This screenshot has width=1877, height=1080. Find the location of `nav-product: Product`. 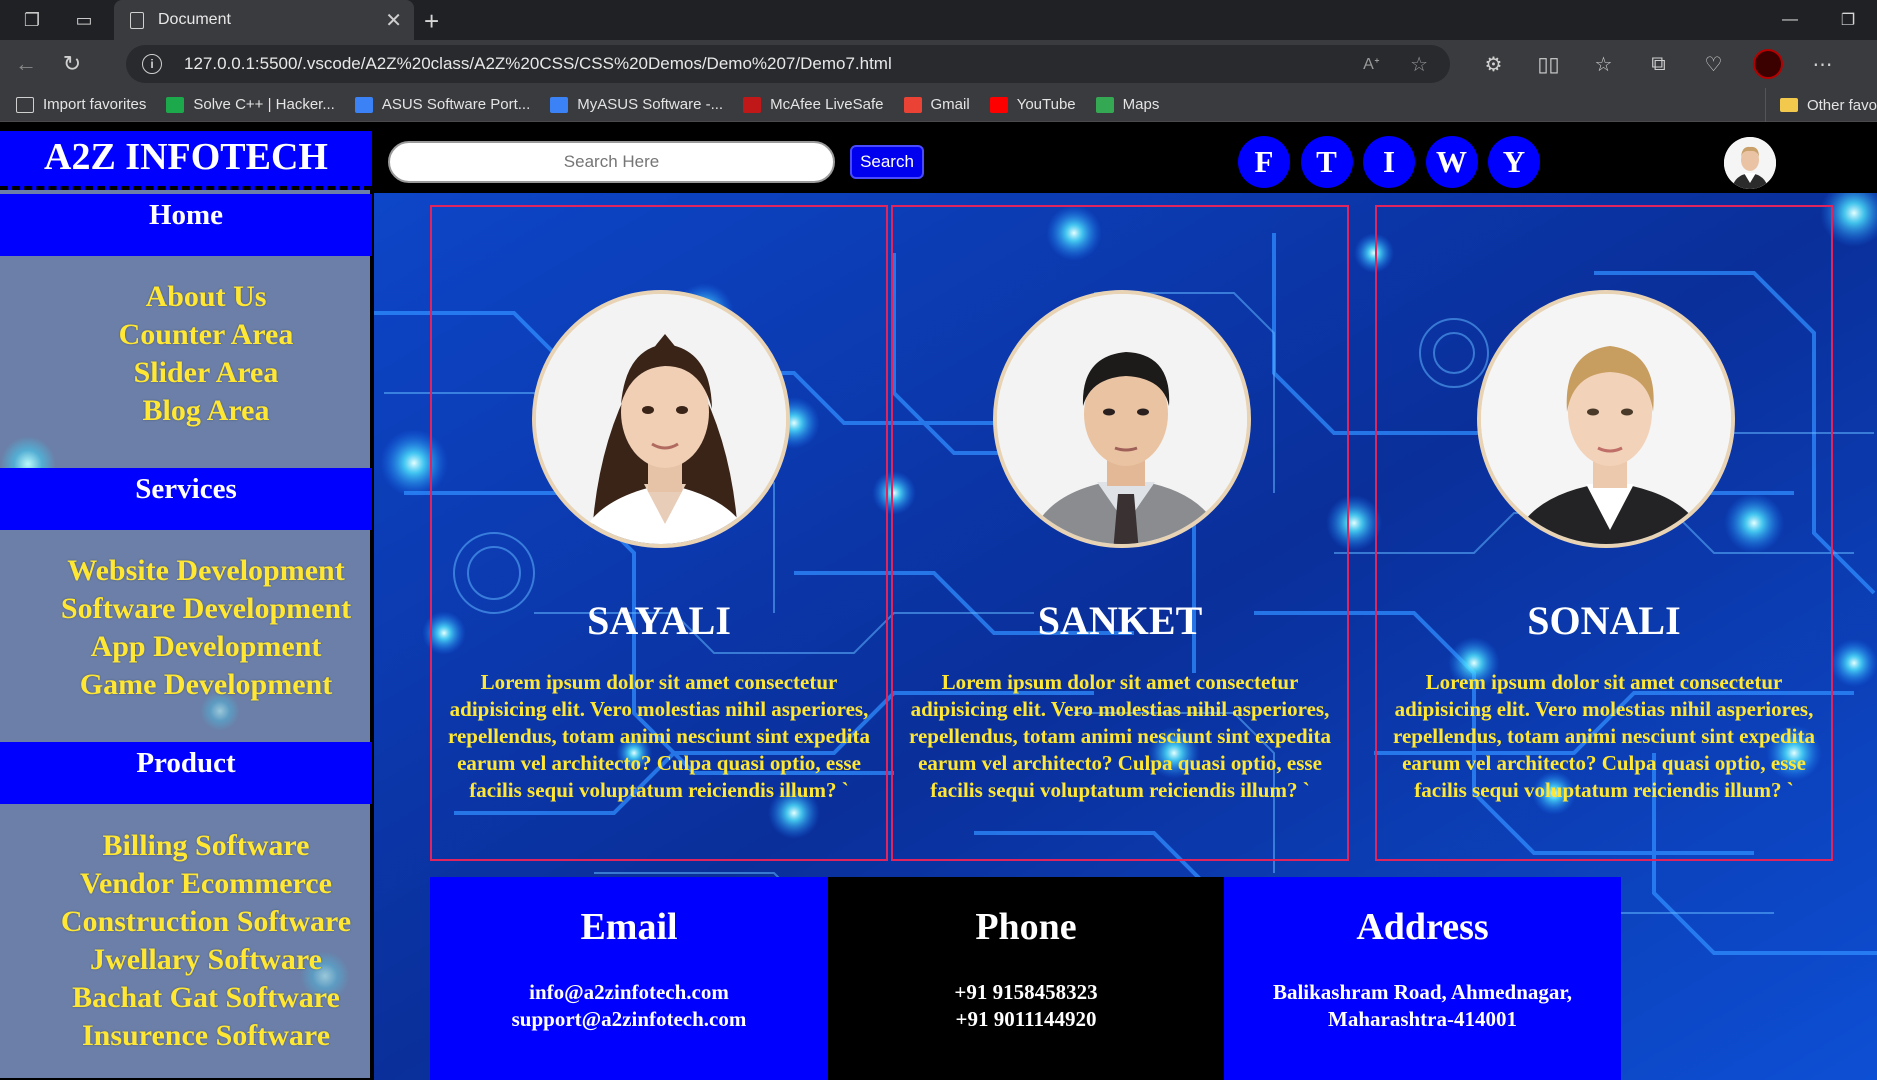

nav-product: Product is located at coordinates (186, 773).